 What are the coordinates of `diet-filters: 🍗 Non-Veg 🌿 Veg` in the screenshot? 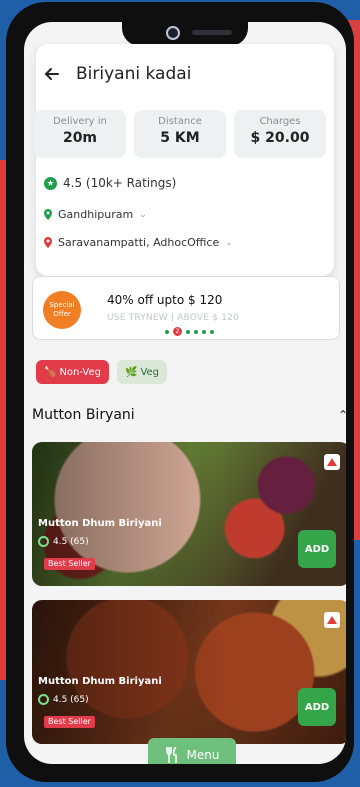 It's located at (102, 372).